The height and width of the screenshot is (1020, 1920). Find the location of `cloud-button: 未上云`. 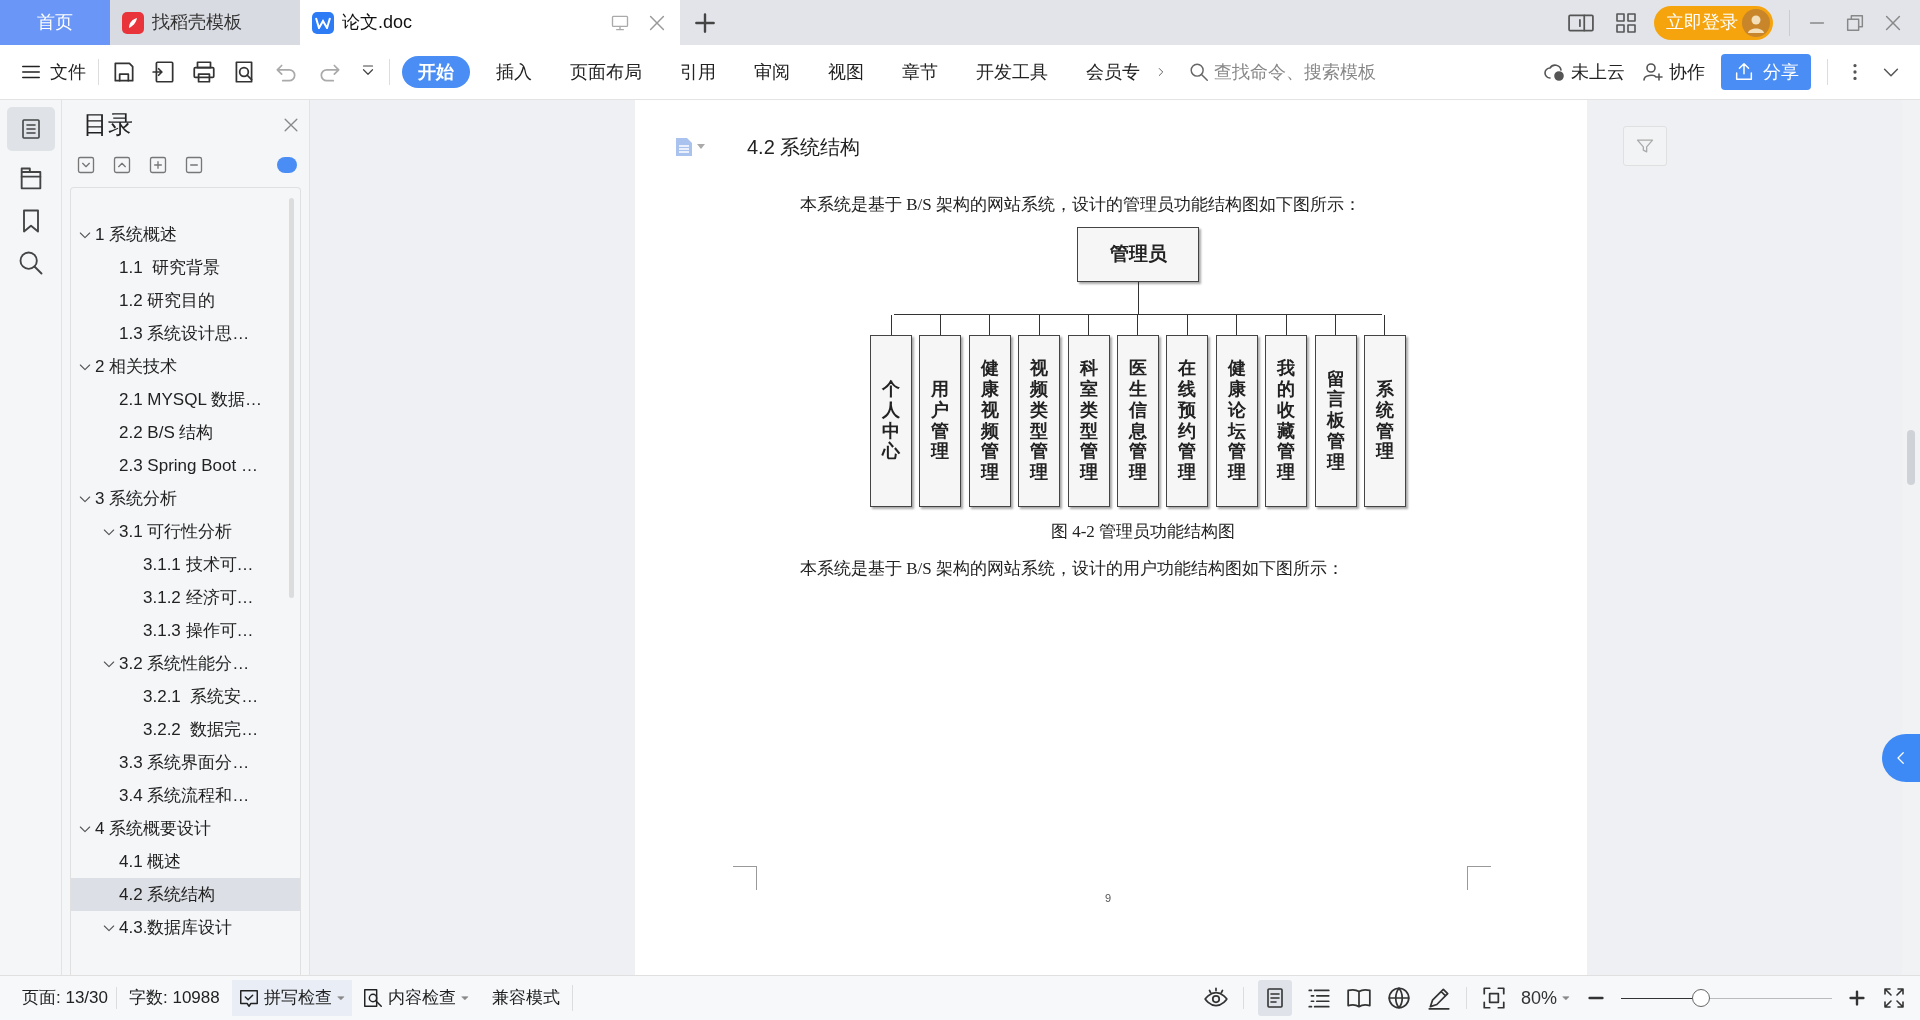

cloud-button: 未上云 is located at coordinates (1584, 72).